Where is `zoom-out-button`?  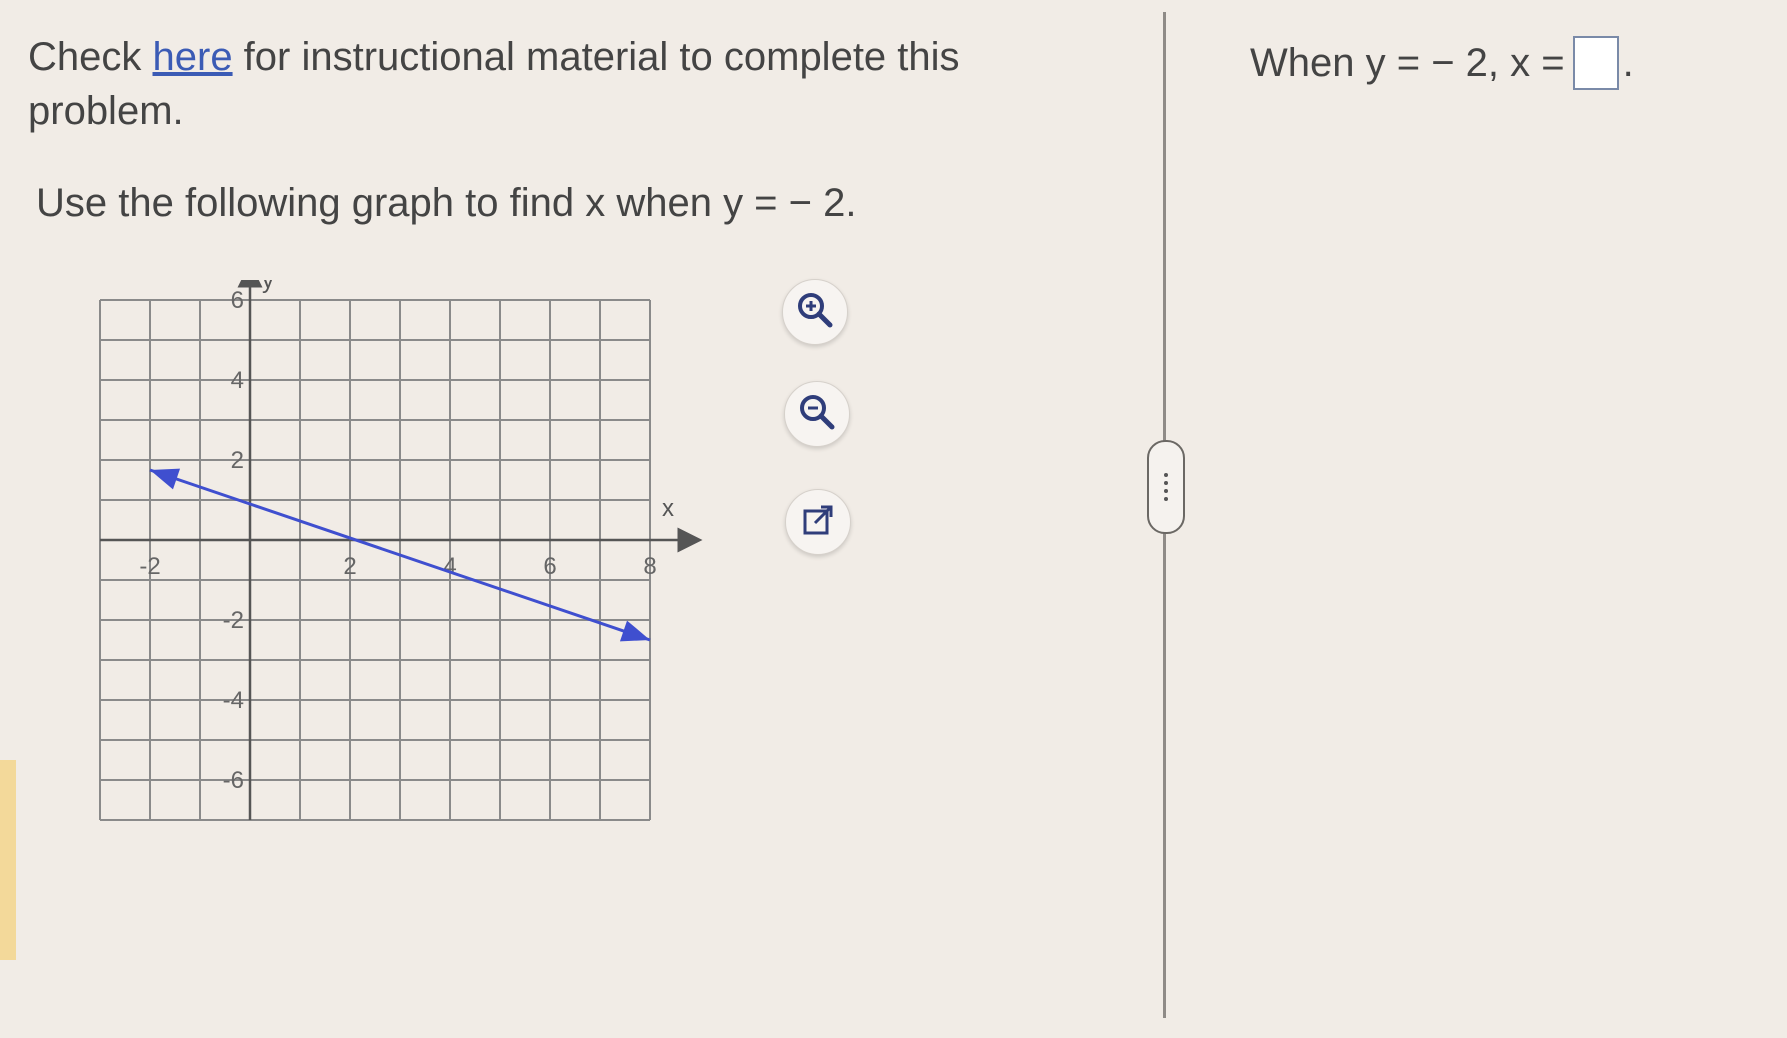 zoom-out-button is located at coordinates (817, 414).